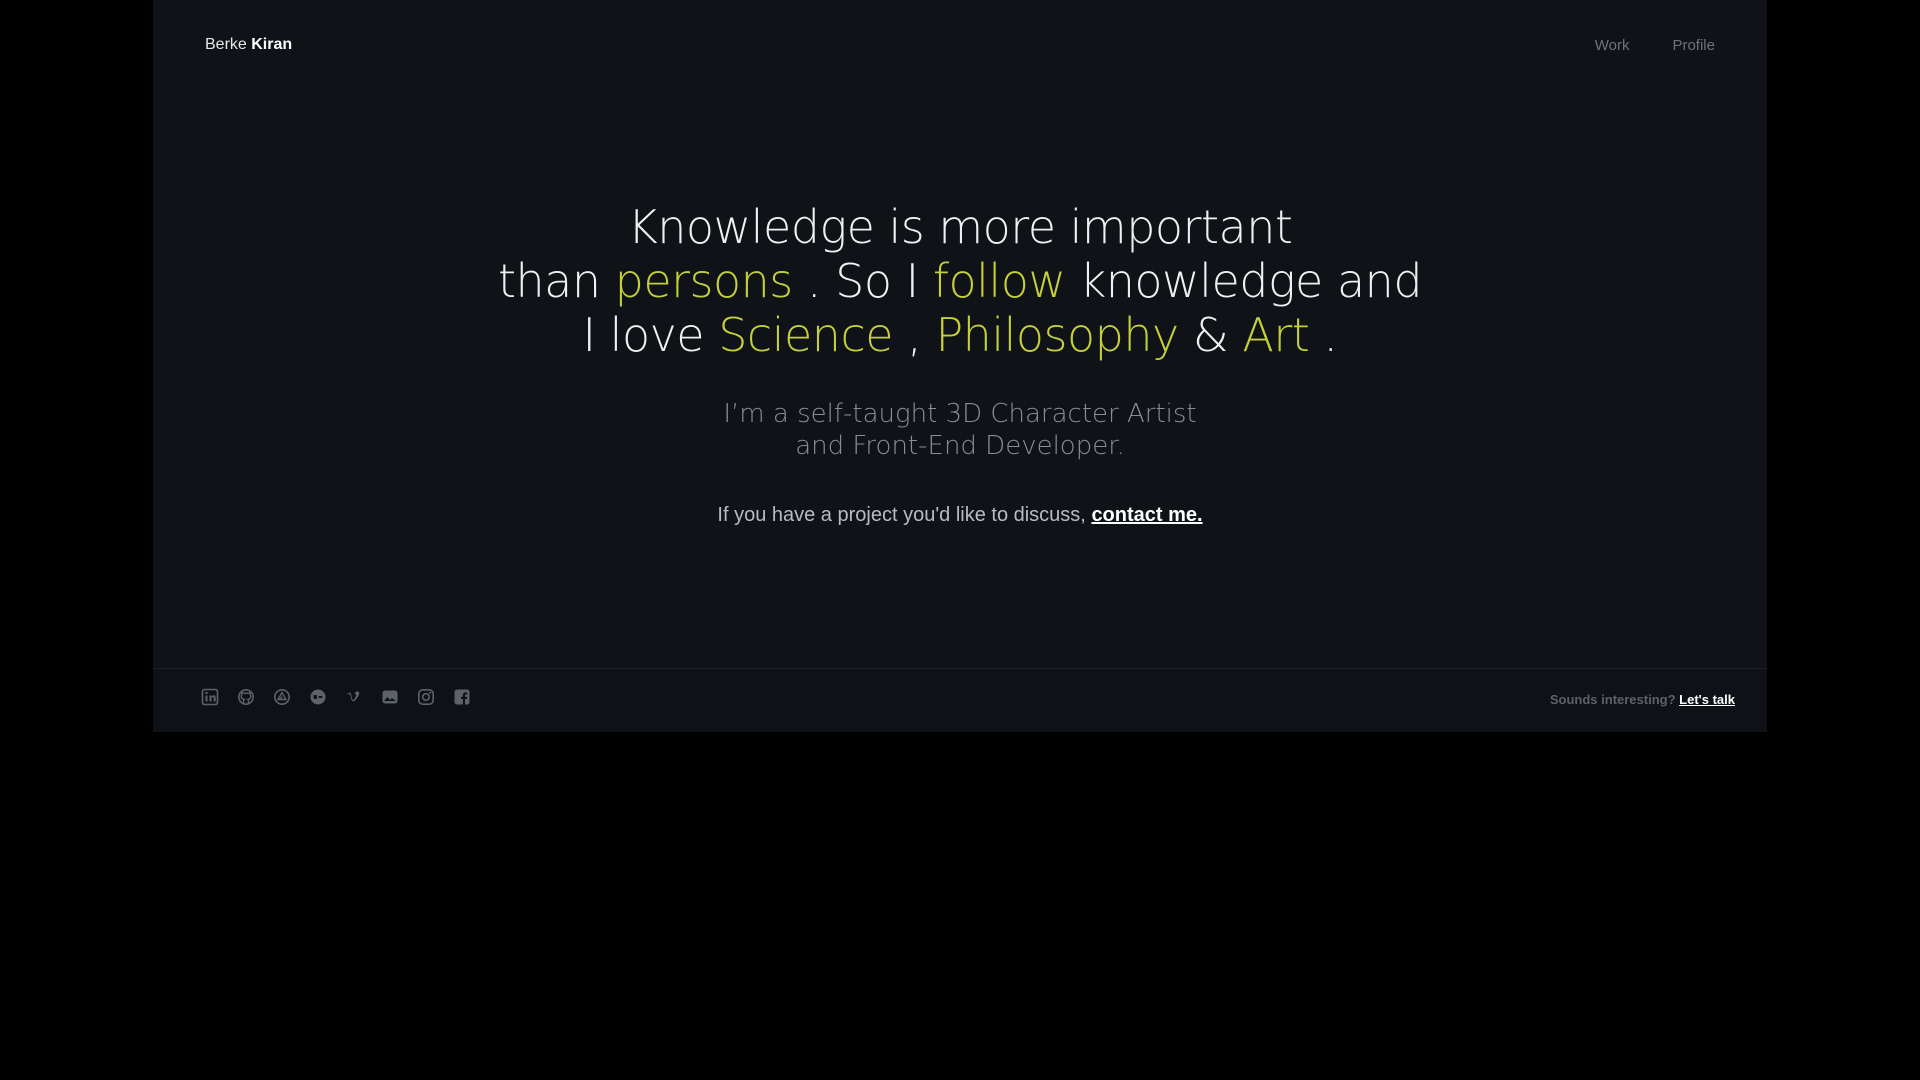  What do you see at coordinates (1330, 335) in the screenshot?
I see `headline-text: .` at bounding box center [1330, 335].